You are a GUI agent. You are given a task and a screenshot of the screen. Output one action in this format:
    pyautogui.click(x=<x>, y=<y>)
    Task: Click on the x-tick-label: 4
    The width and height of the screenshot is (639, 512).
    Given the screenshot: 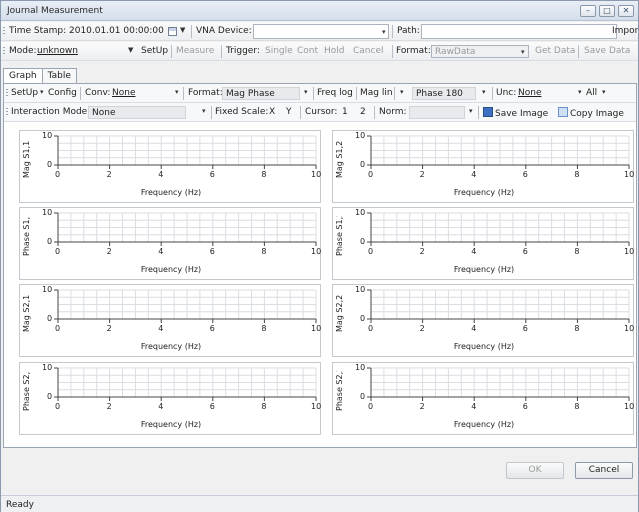 What is the action you would take?
    pyautogui.click(x=161, y=174)
    